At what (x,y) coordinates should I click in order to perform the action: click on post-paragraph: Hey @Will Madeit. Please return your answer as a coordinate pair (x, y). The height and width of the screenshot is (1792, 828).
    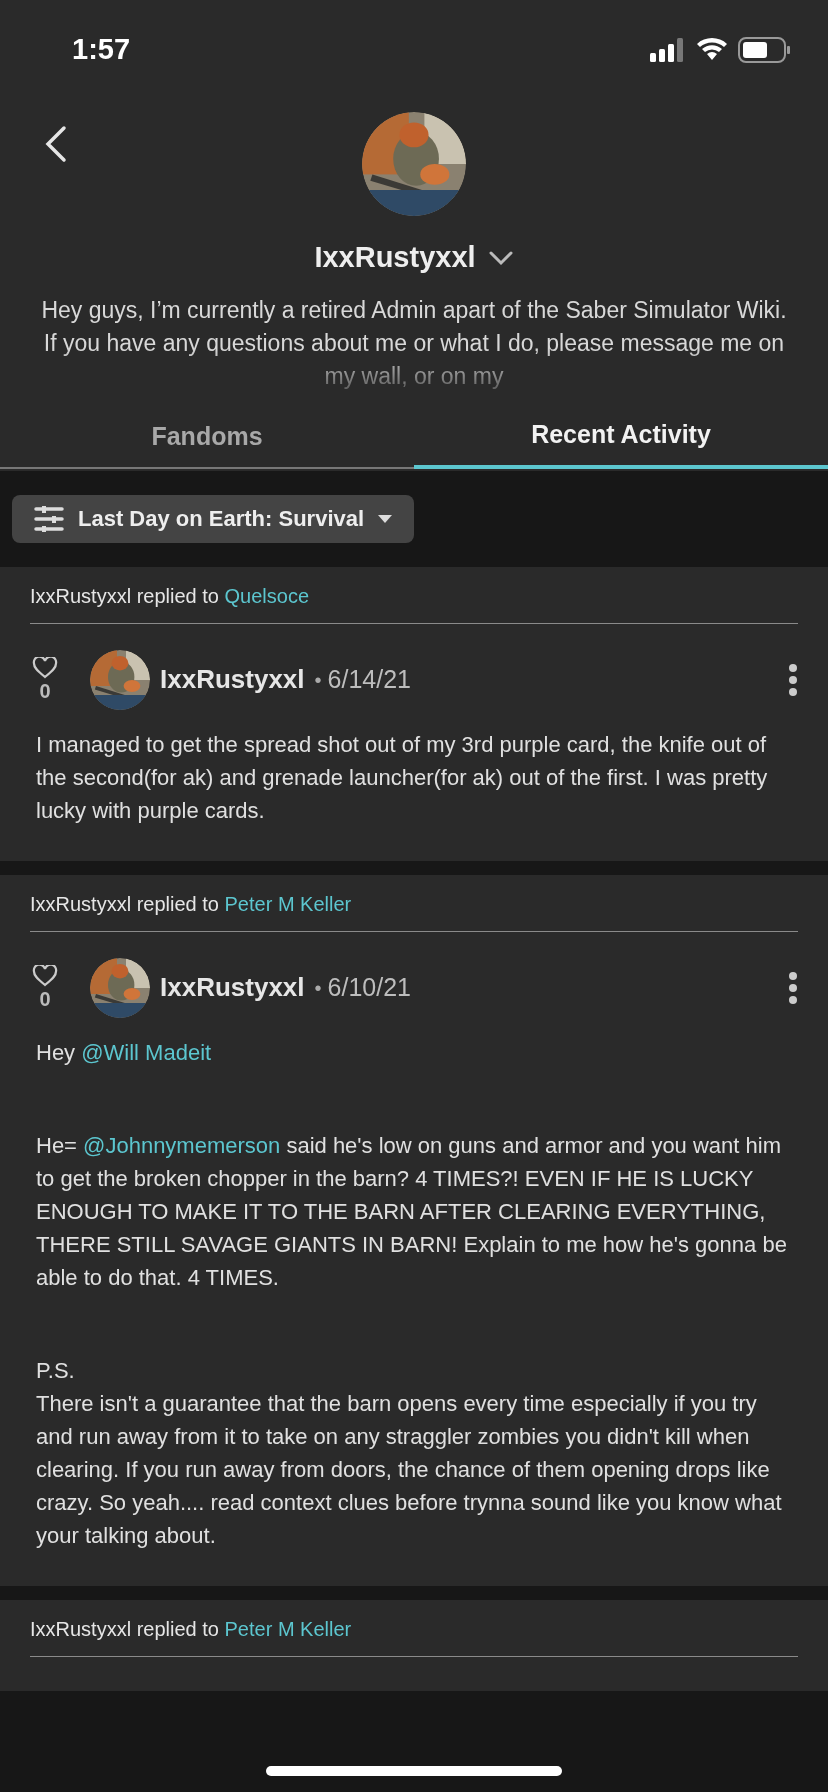
    Looking at the image, I should click on (124, 1052).